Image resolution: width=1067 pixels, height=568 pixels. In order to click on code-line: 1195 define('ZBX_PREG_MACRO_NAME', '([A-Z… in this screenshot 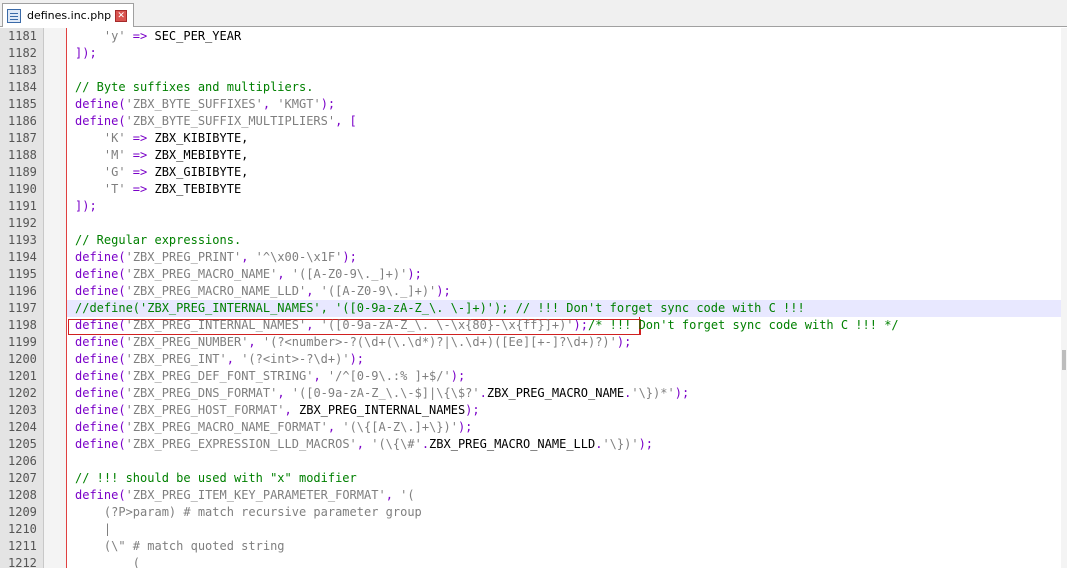, I will do `click(533, 274)`.